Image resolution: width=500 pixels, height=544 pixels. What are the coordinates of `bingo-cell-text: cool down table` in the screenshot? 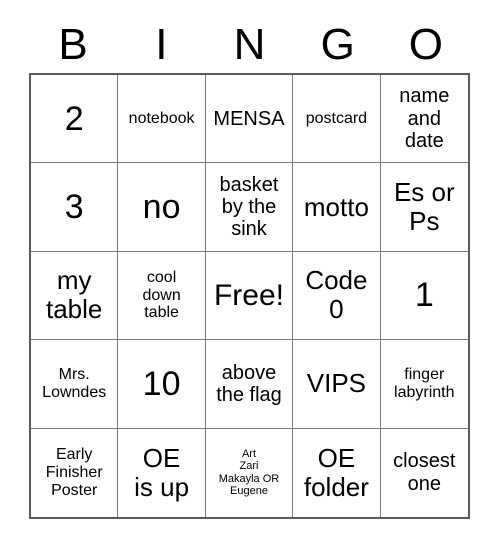 It's located at (161, 295).